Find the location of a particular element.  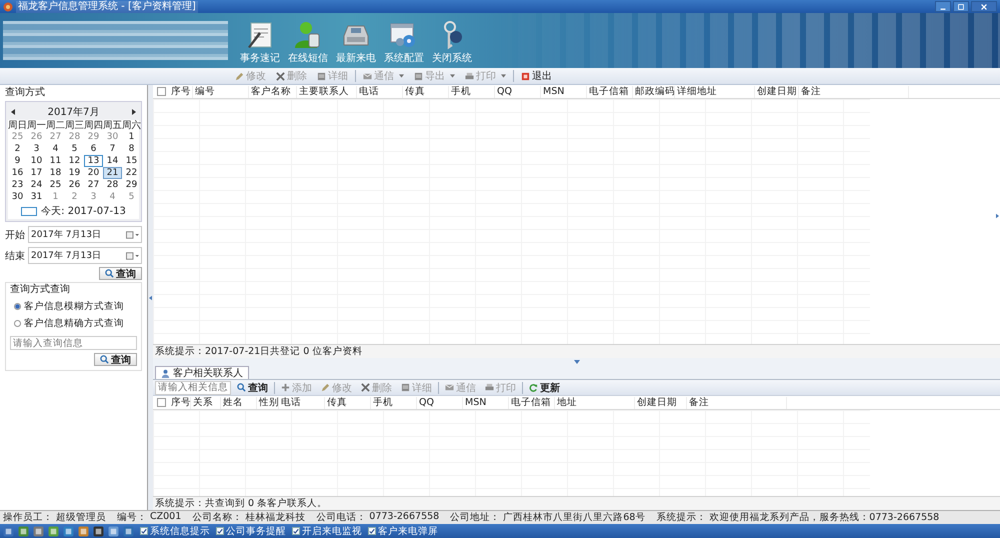

calendar-day: 17 is located at coordinates (36, 173).